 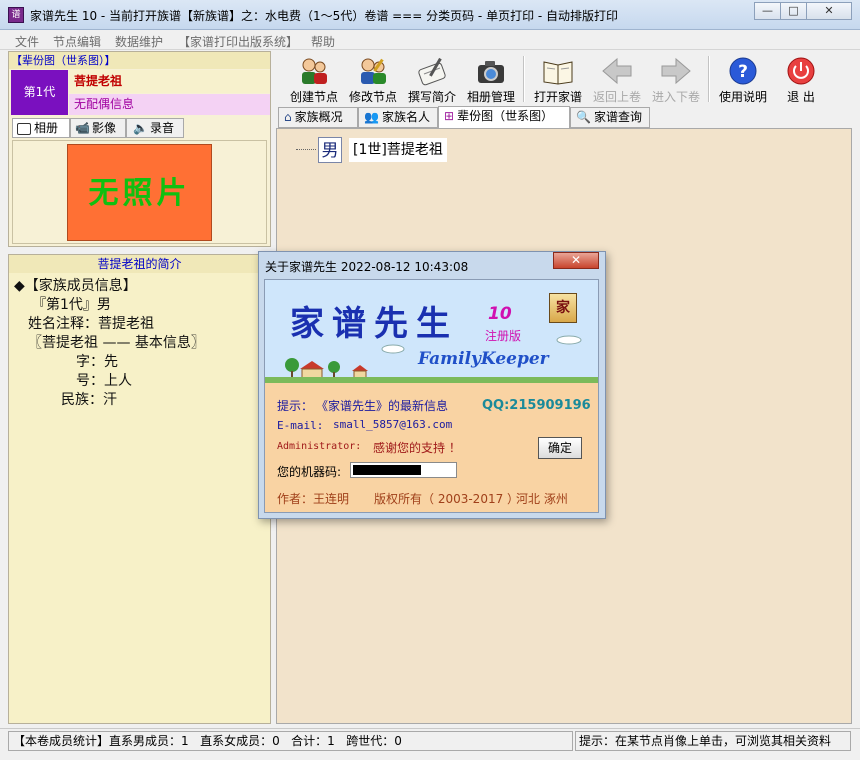 What do you see at coordinates (75, 286) in the screenshot?
I see `intro-line: ◆【家族成员信息】` at bounding box center [75, 286].